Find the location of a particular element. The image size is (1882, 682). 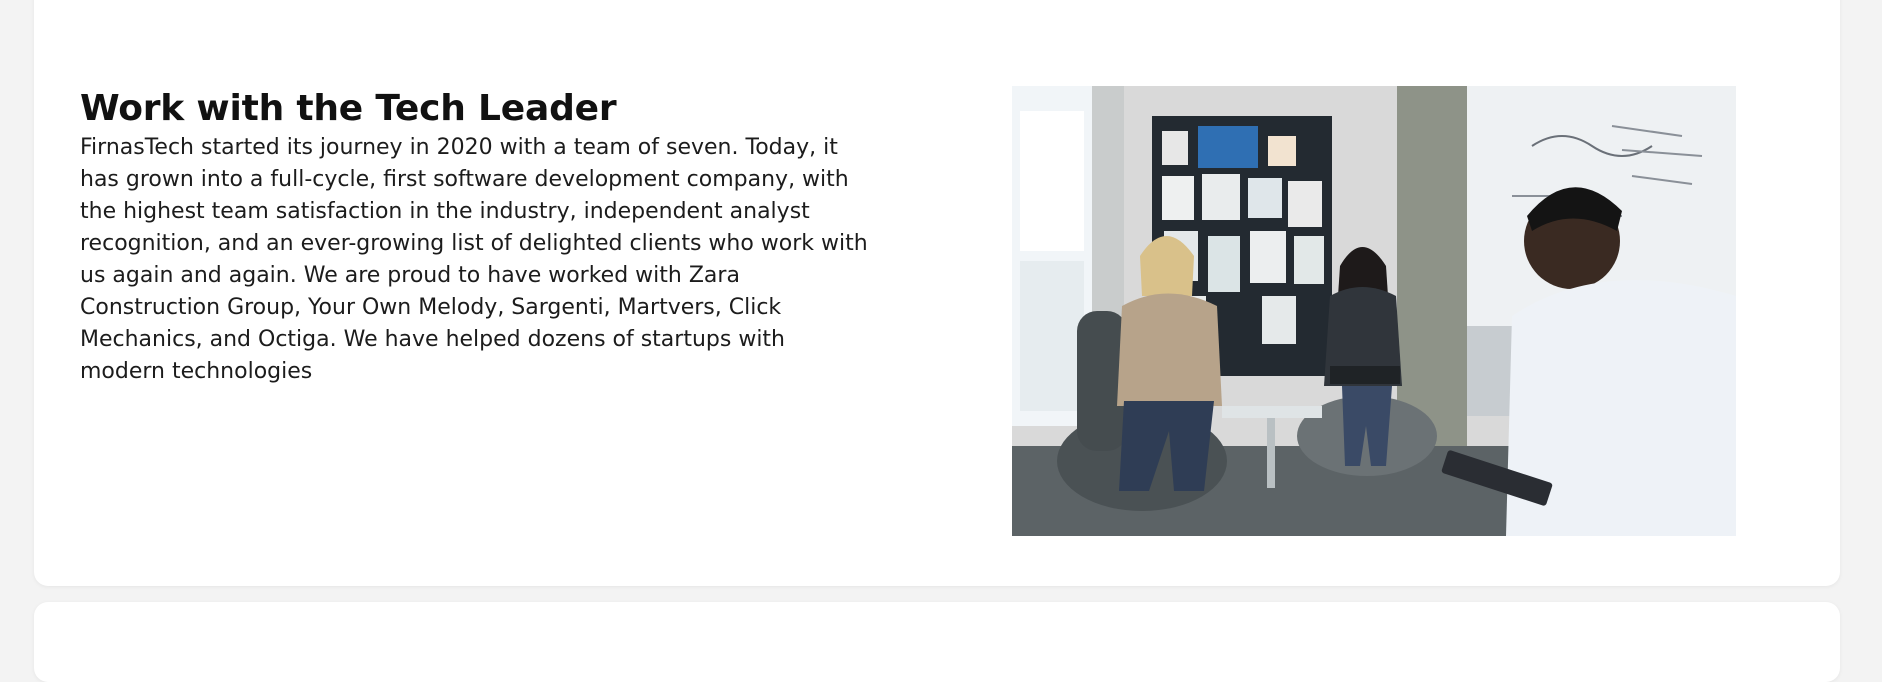

person-left-sweater is located at coordinates (1169, 349).